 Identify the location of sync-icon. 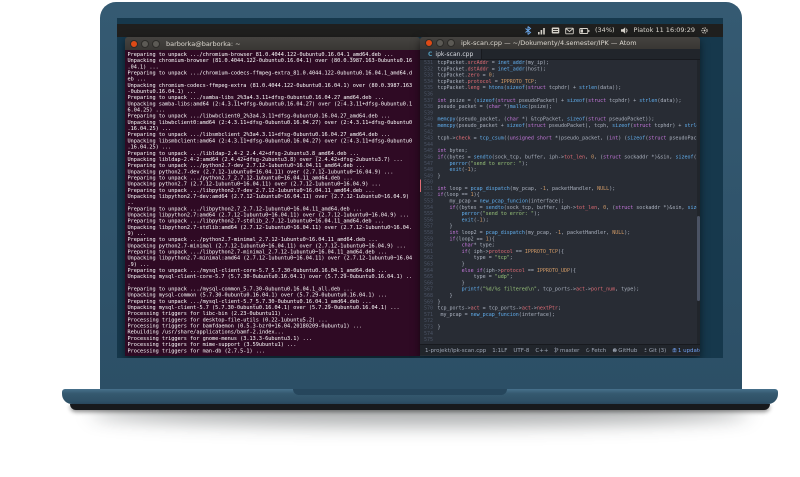
(587, 350).